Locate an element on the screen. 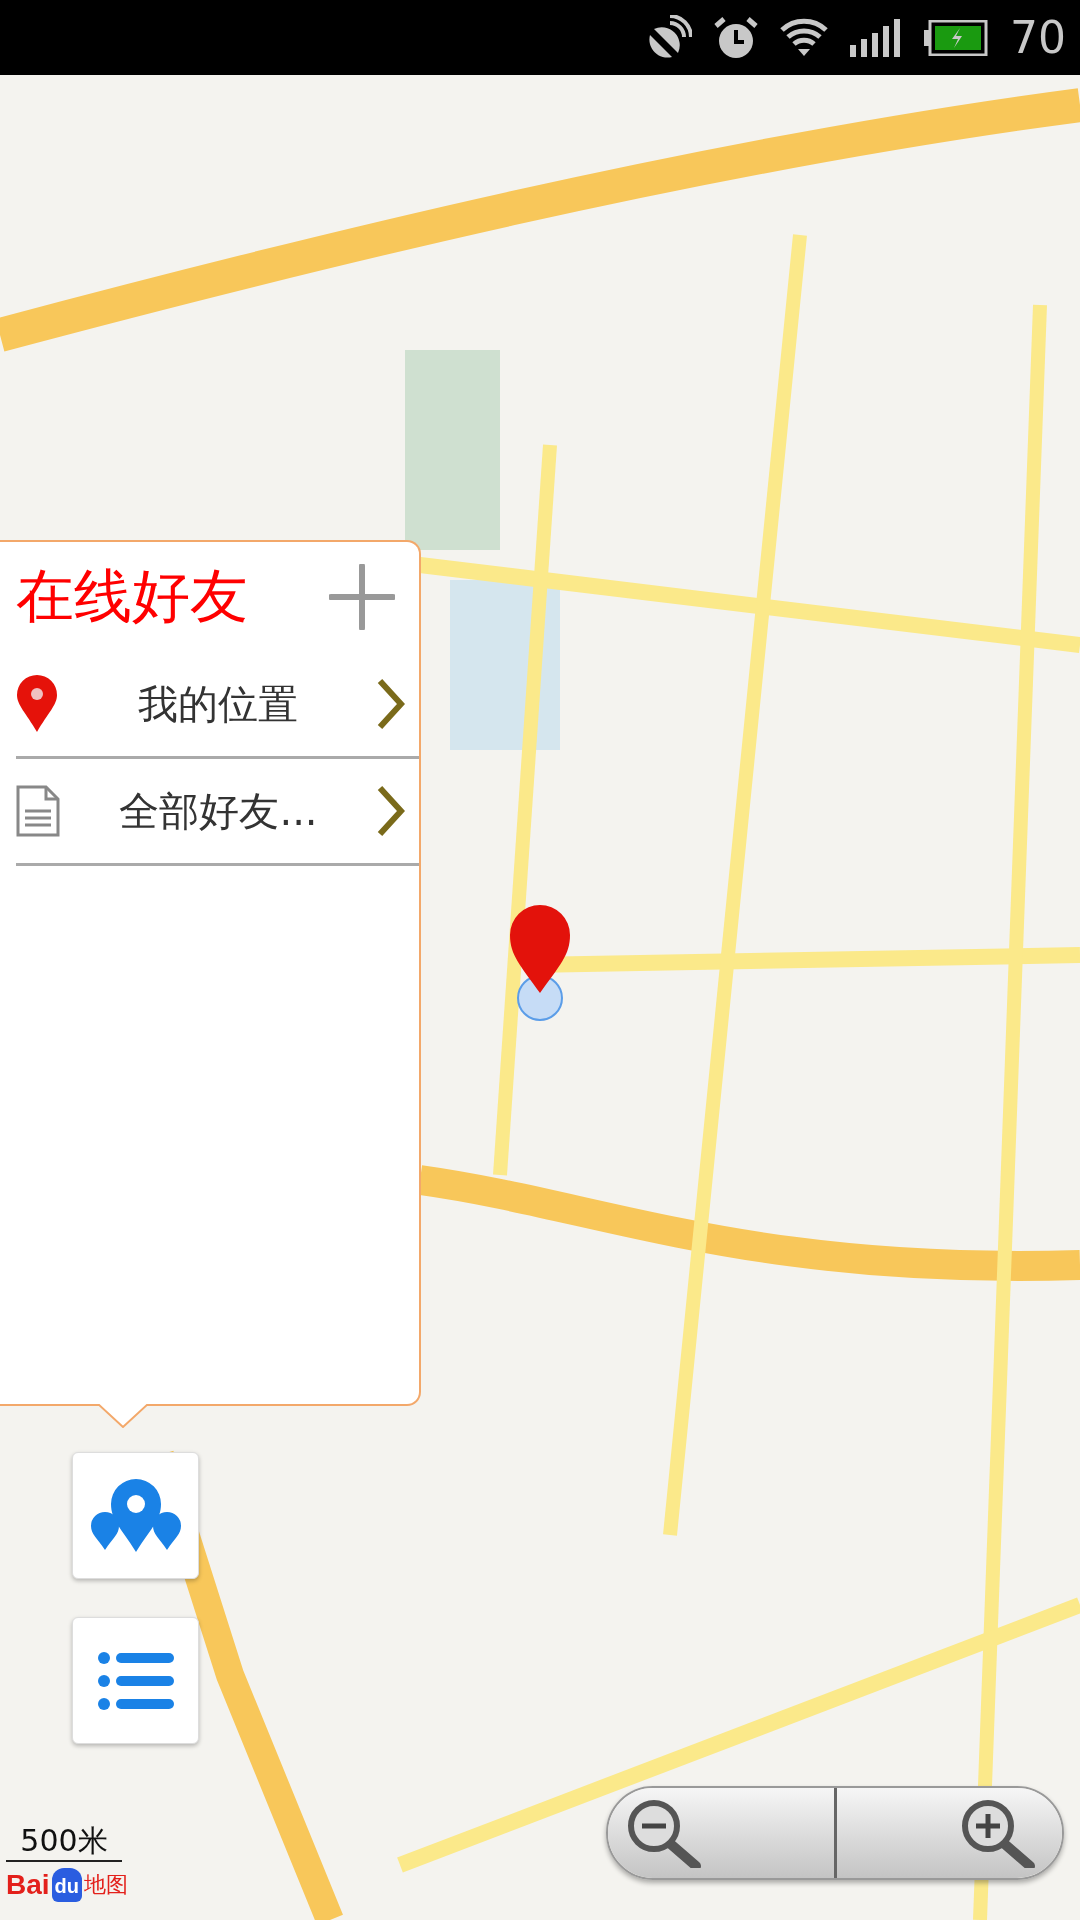  panel-title: 在线好友 is located at coordinates (132, 596).